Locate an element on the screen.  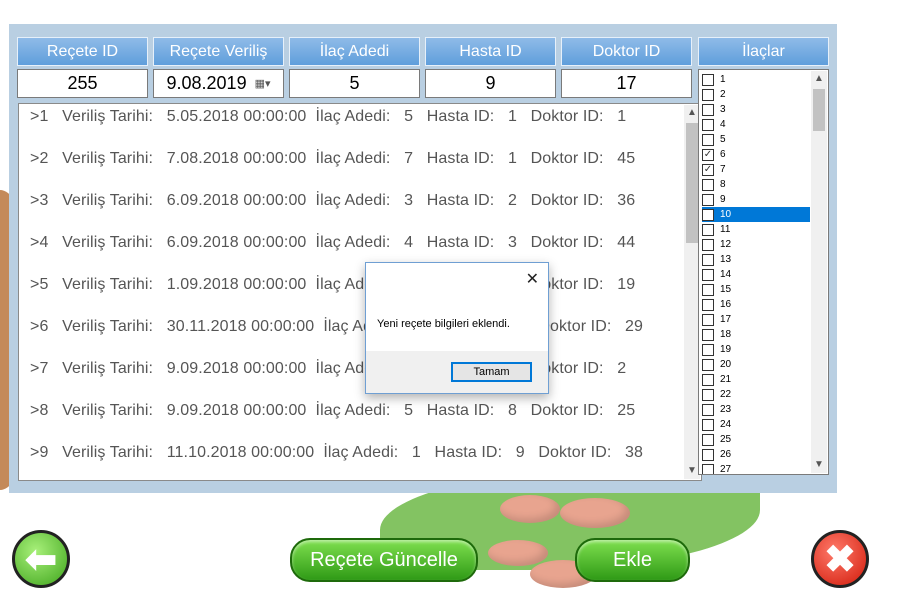
drug-checkbox-item: 25 is located at coordinates (756, 439).